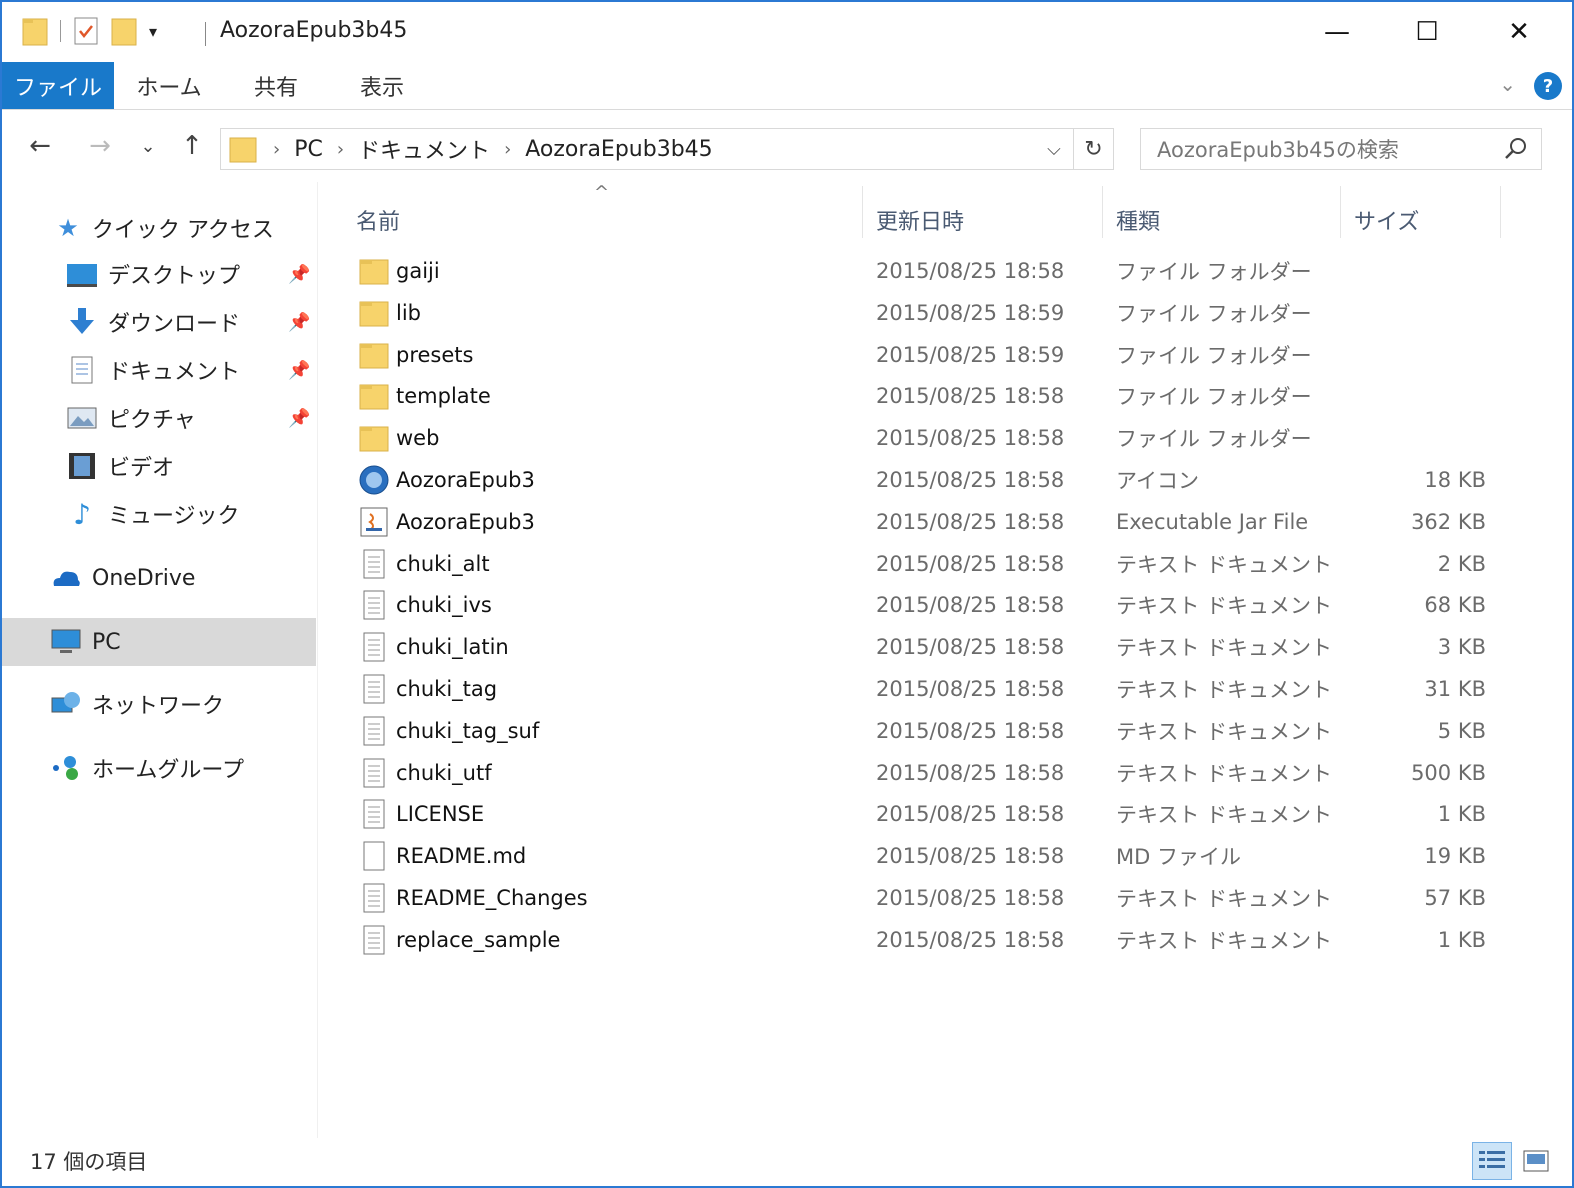 The image size is (1574, 1188). I want to click on video-icon, so click(82, 466).